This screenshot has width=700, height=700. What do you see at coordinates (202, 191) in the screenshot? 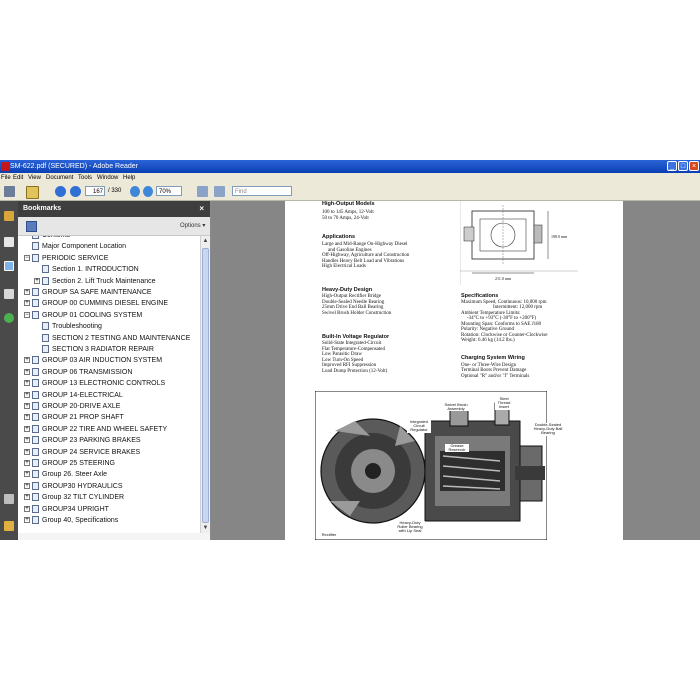
I see `fit-page-icon` at bounding box center [202, 191].